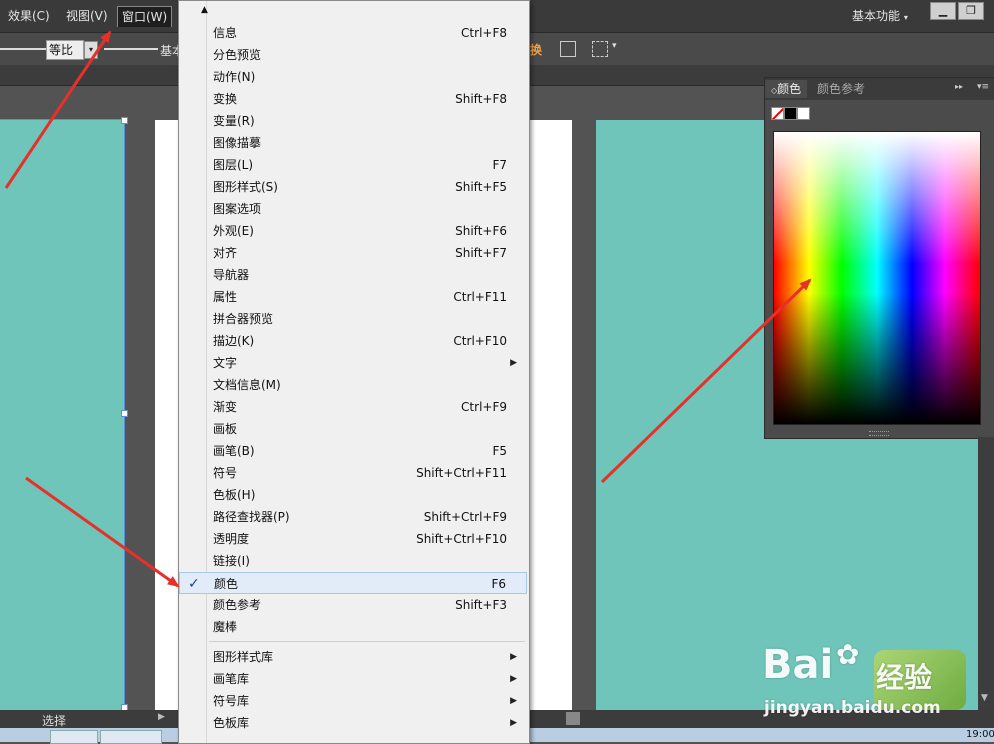  Describe the element at coordinates (58, 109) in the screenshot. I see `arrow-to-window-menu` at that location.